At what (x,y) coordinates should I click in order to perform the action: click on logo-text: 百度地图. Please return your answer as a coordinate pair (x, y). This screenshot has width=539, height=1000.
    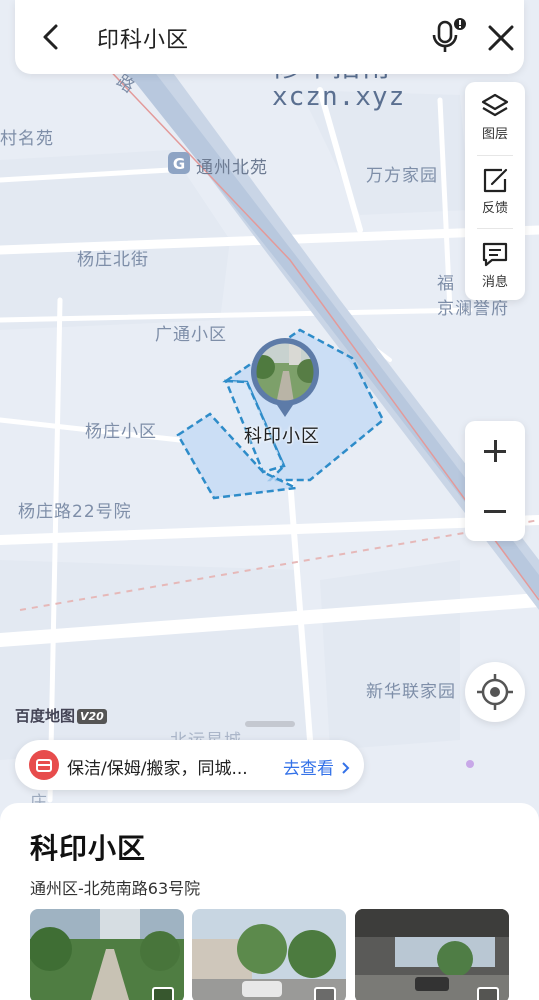
    Looking at the image, I should click on (45, 716).